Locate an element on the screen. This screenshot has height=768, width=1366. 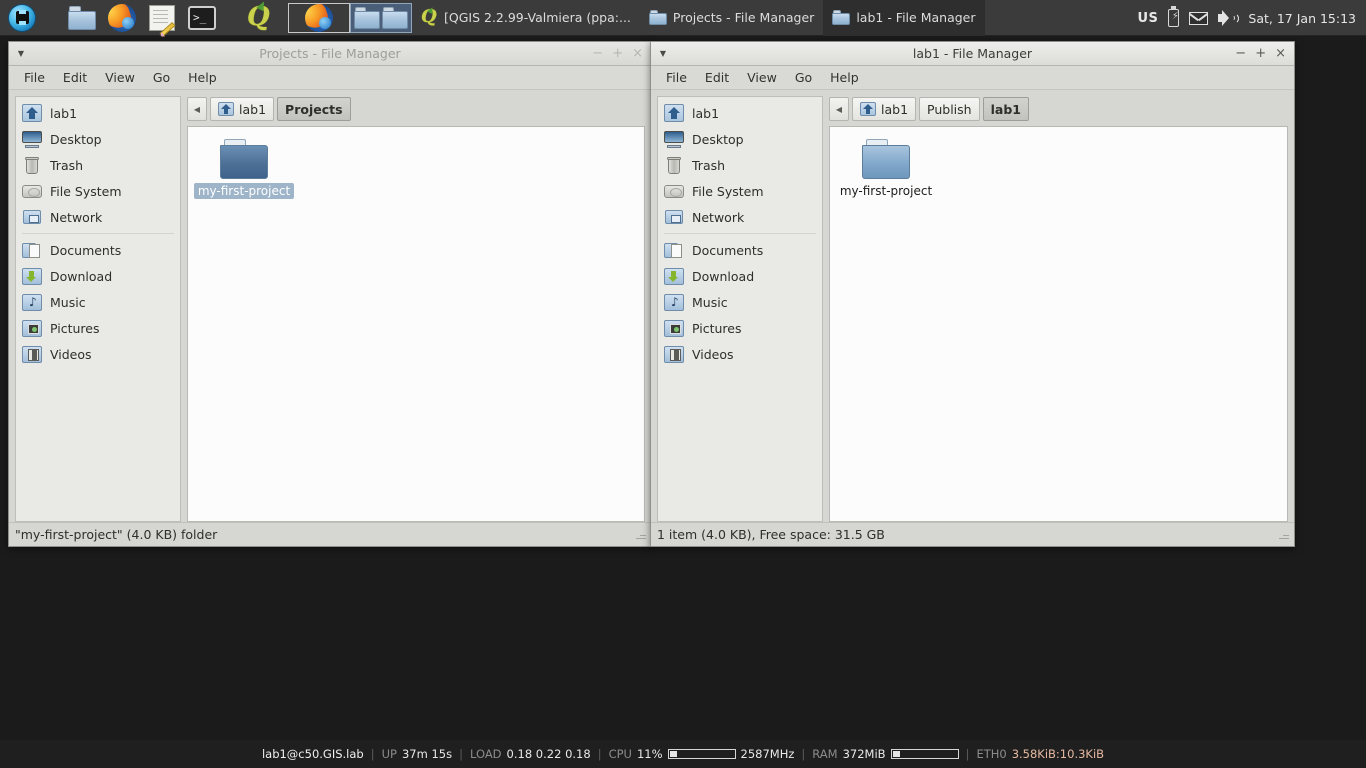
window-group-file-managers is located at coordinates (381, 17).